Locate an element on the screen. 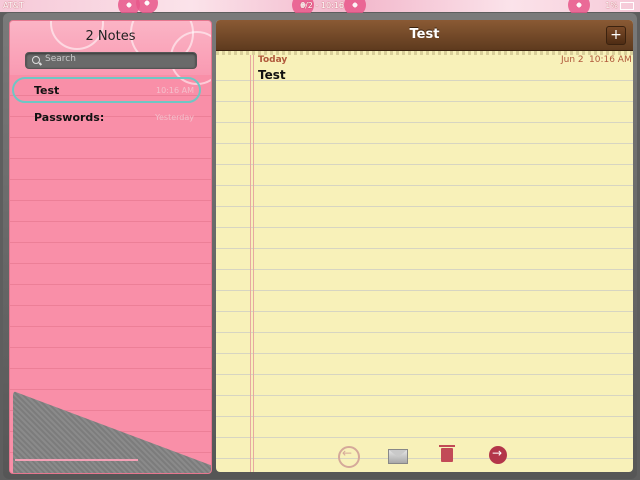 This screenshot has height=480, width=640. carrier-label: AT&T is located at coordinates (13, 5).